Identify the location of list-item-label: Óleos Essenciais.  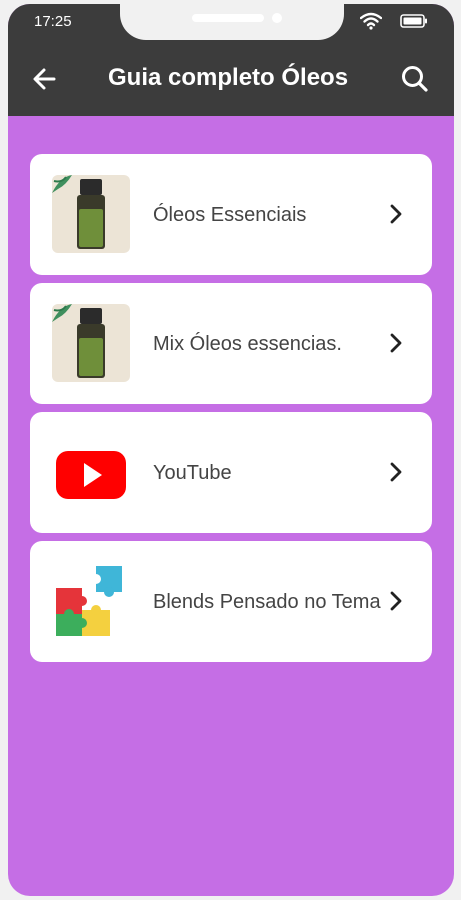
(230, 215).